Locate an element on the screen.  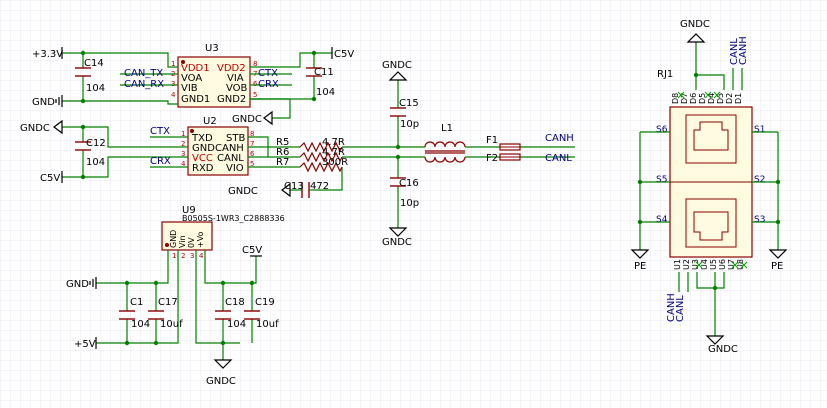
power-5v-label: +5V is located at coordinates (85, 344).